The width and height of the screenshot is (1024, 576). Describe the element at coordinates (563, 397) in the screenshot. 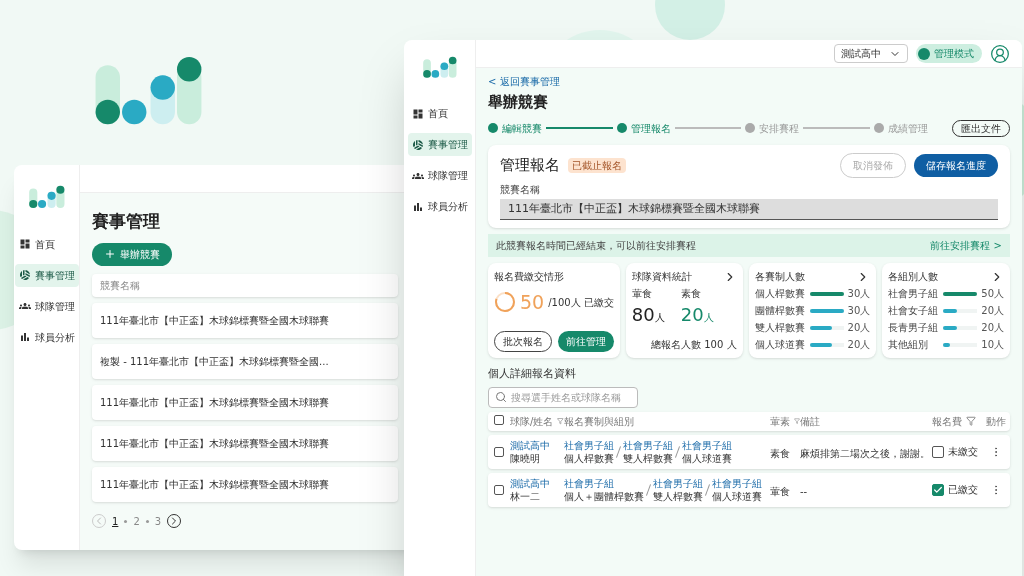

I see `search-field: 搜尋選手姓名或球隊名稱` at that location.